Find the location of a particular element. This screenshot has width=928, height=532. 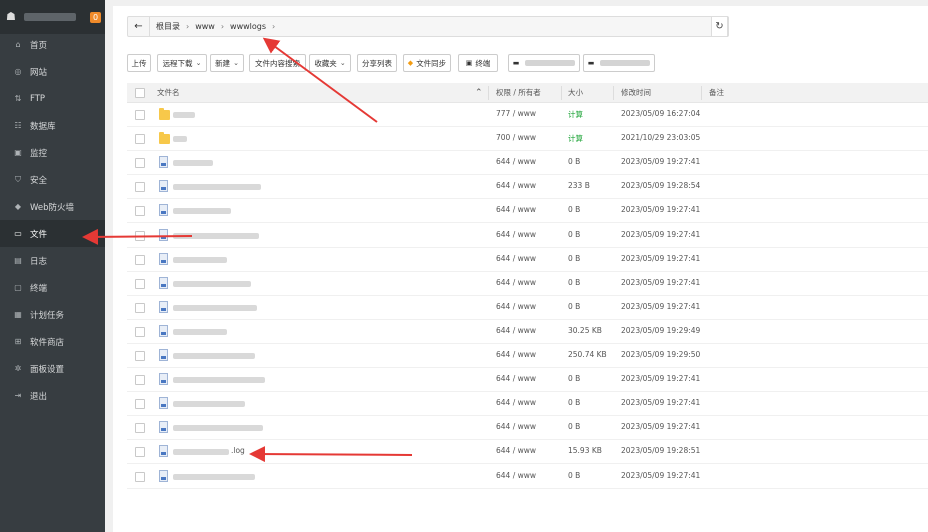

disk-button-2: ▬ is located at coordinates (619, 63).